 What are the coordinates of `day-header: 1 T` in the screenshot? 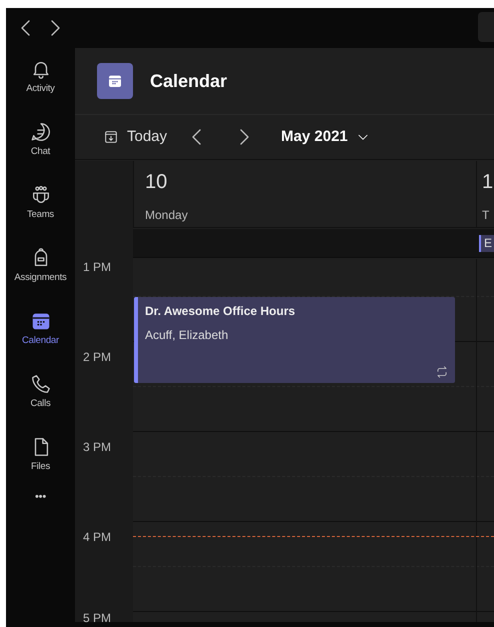 It's located at (485, 194).